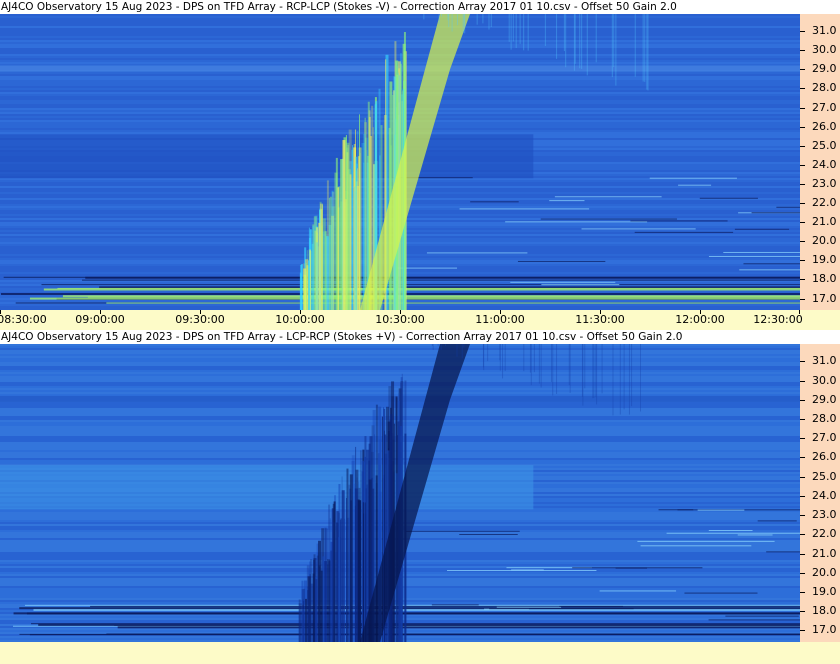 Image resolution: width=840 pixels, height=664 pixels. Describe the element at coordinates (824, 164) in the screenshot. I see `y-tick-label: 24.0` at that location.